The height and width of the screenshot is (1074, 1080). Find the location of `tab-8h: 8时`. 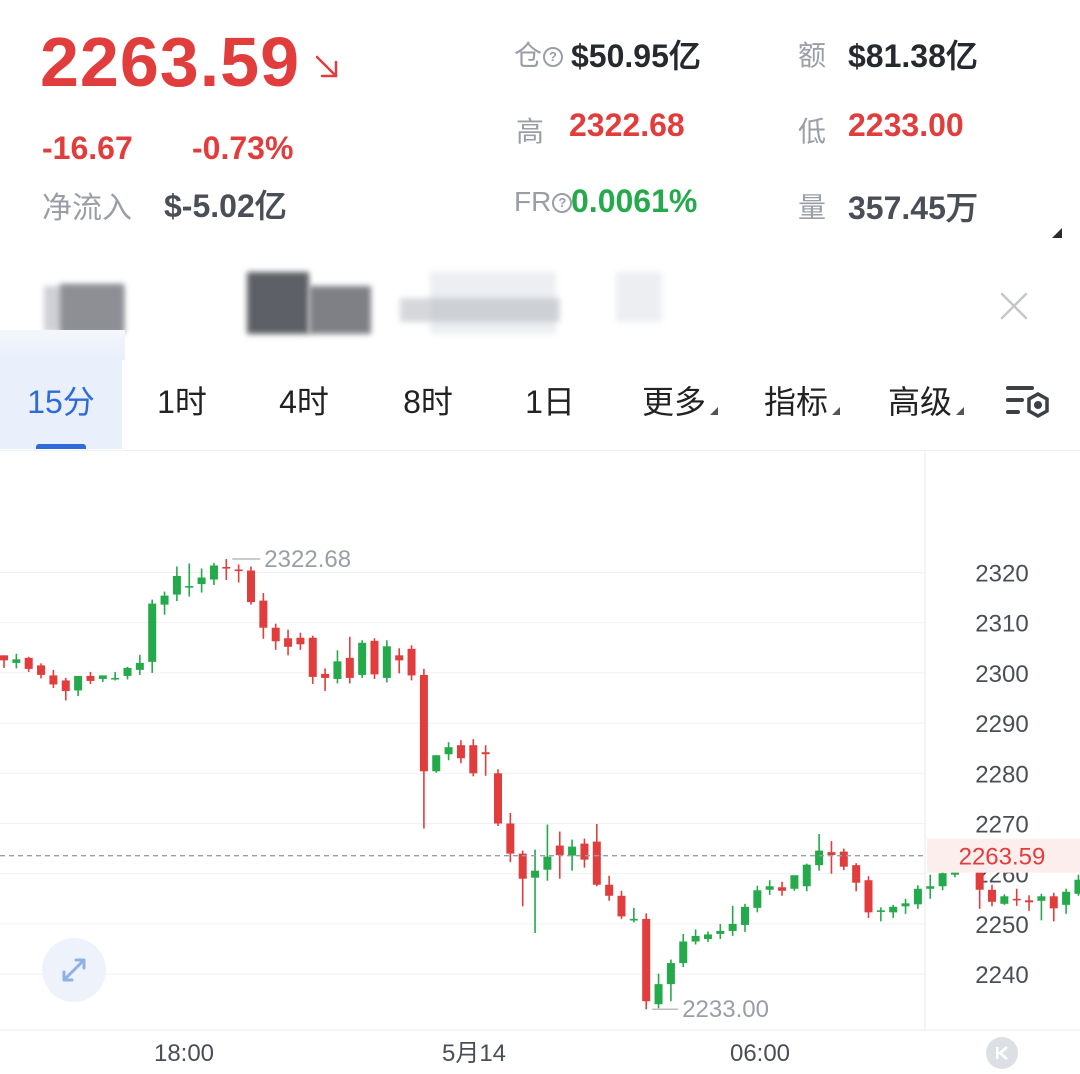

tab-8h: 8时 is located at coordinates (428, 402).